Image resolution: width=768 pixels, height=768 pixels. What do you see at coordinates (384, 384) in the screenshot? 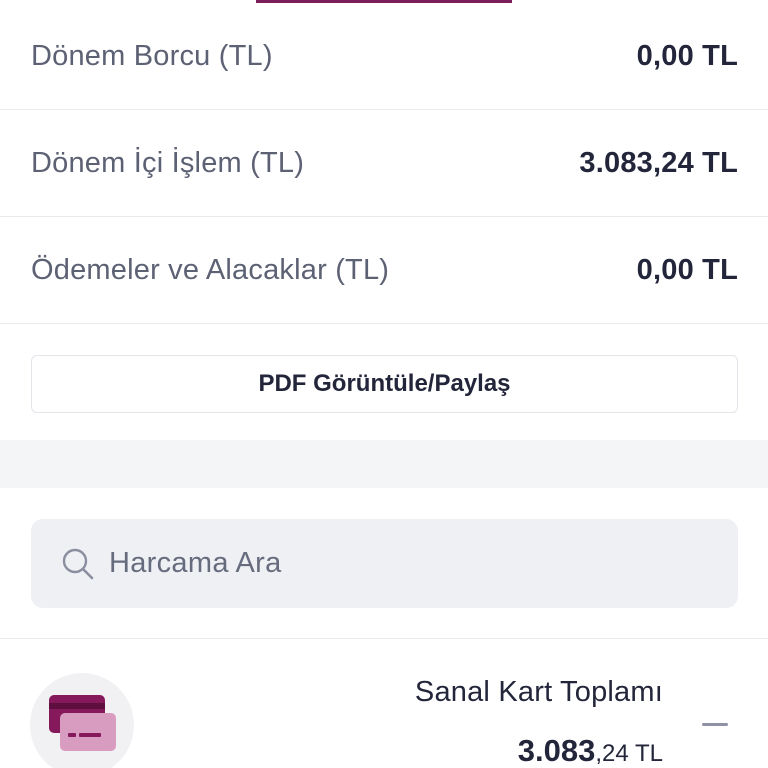
I see `pdf-view-share-button: PDF Görüntüle/Paylaş` at bounding box center [384, 384].